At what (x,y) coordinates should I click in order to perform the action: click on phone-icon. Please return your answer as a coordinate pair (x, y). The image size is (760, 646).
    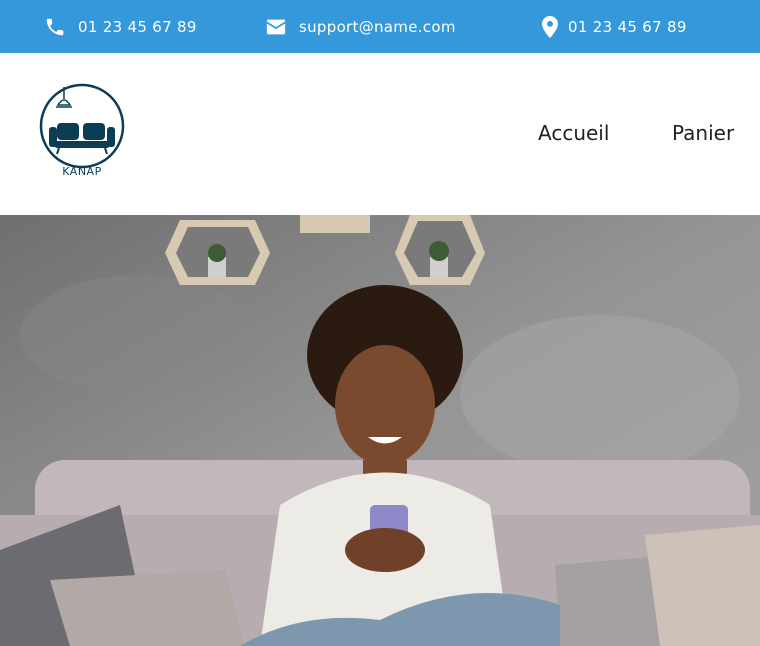
    Looking at the image, I should click on (55, 26).